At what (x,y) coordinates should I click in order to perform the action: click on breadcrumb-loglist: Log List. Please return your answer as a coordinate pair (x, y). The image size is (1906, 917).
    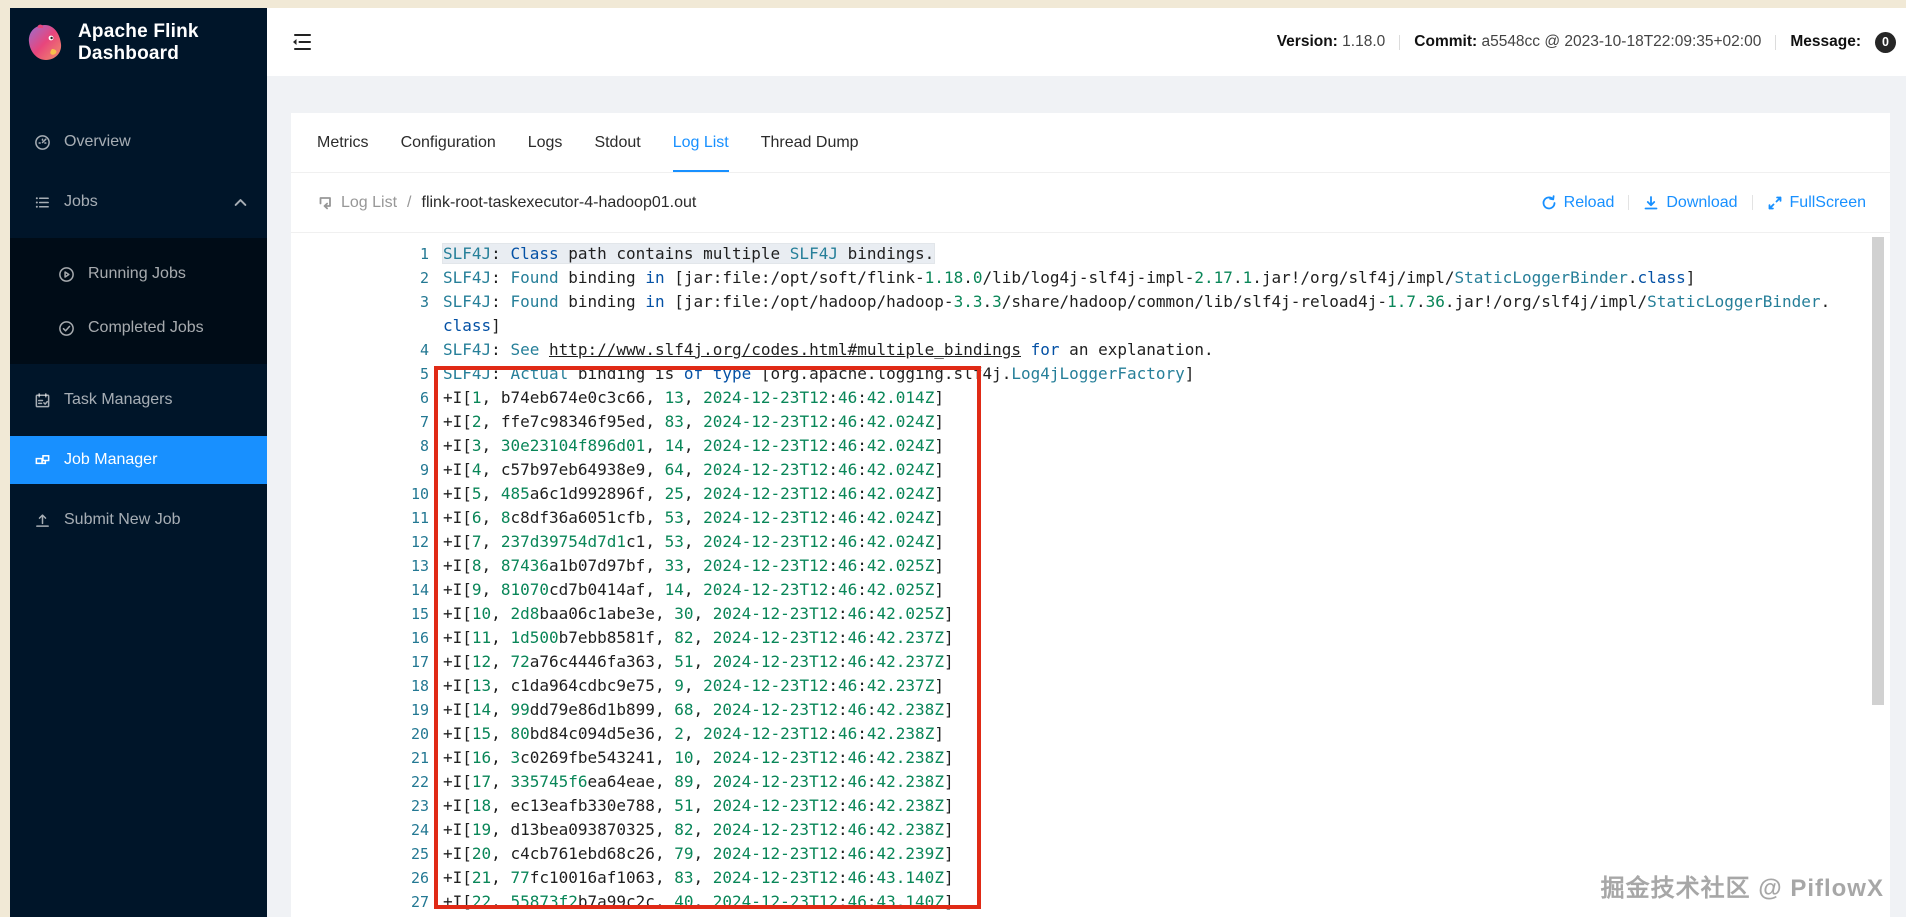
    Looking at the image, I should click on (357, 203).